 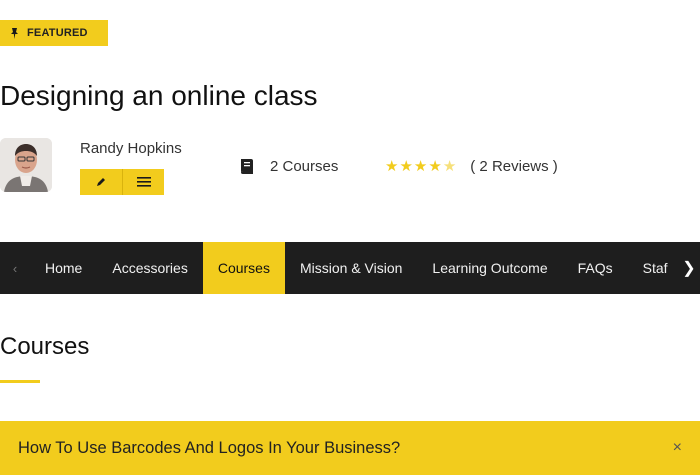 I want to click on tab-staff: Staf, so click(x=655, y=268).